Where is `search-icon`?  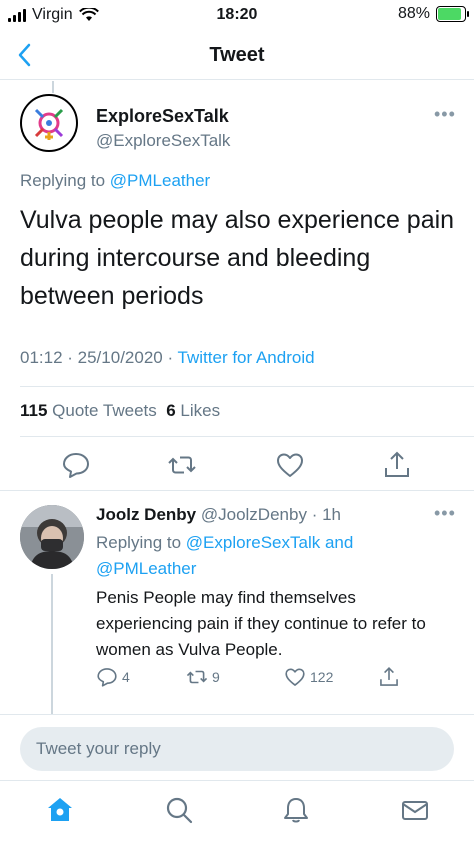 search-icon is located at coordinates (179, 810).